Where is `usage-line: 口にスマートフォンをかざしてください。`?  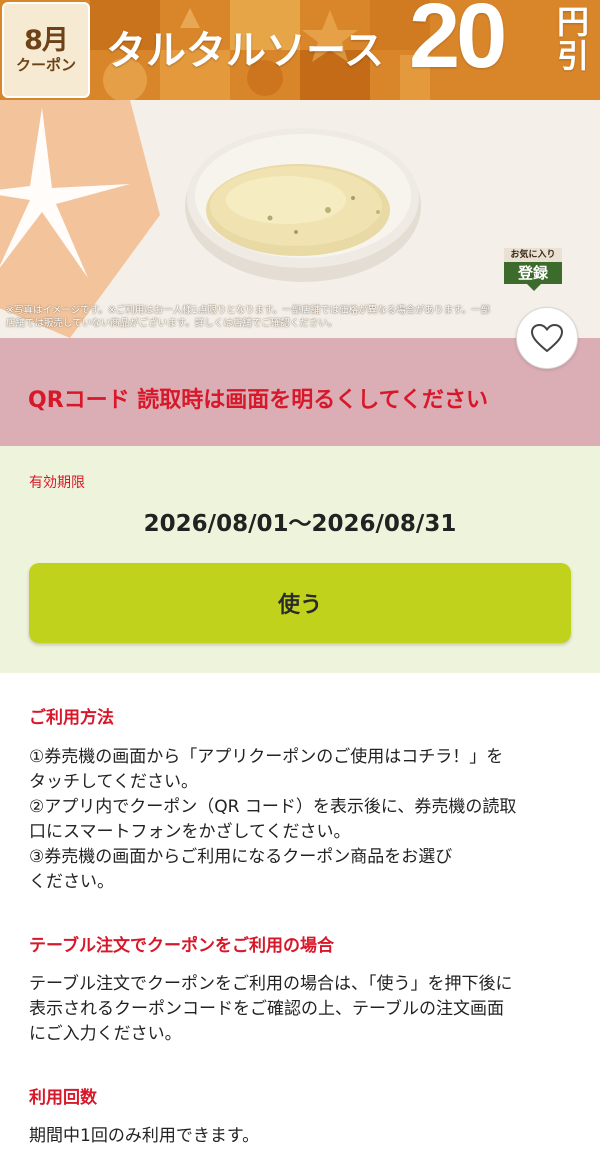
usage-line: 口にスマートフォンをかざしてください。 is located at coordinates (190, 832).